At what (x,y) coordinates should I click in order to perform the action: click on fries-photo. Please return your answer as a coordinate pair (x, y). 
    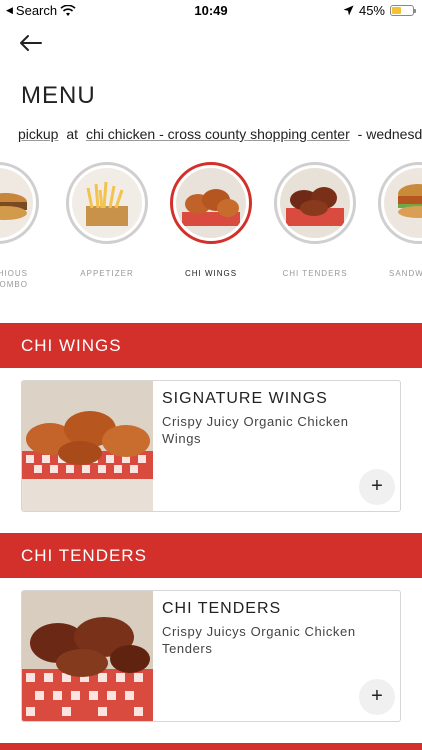
    Looking at the image, I should click on (107, 203).